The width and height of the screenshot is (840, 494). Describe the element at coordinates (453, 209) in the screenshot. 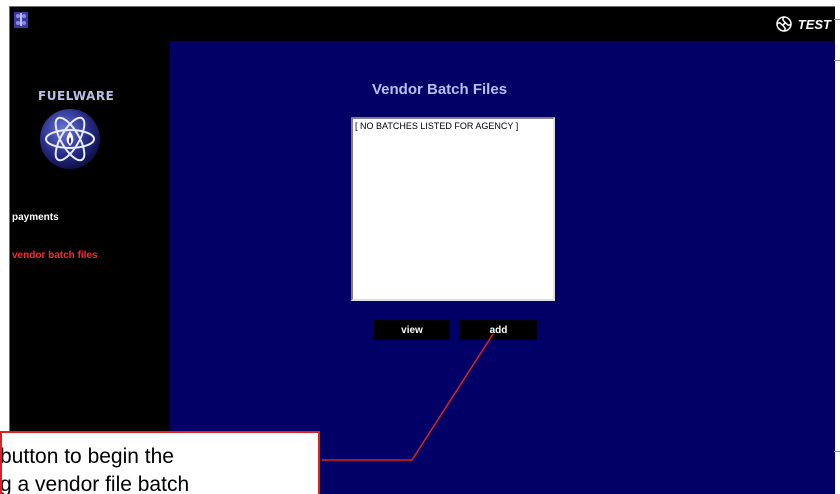

I see `batch-list-box: [ NO BATCHES LISTED FOR AGENCY ]` at that location.